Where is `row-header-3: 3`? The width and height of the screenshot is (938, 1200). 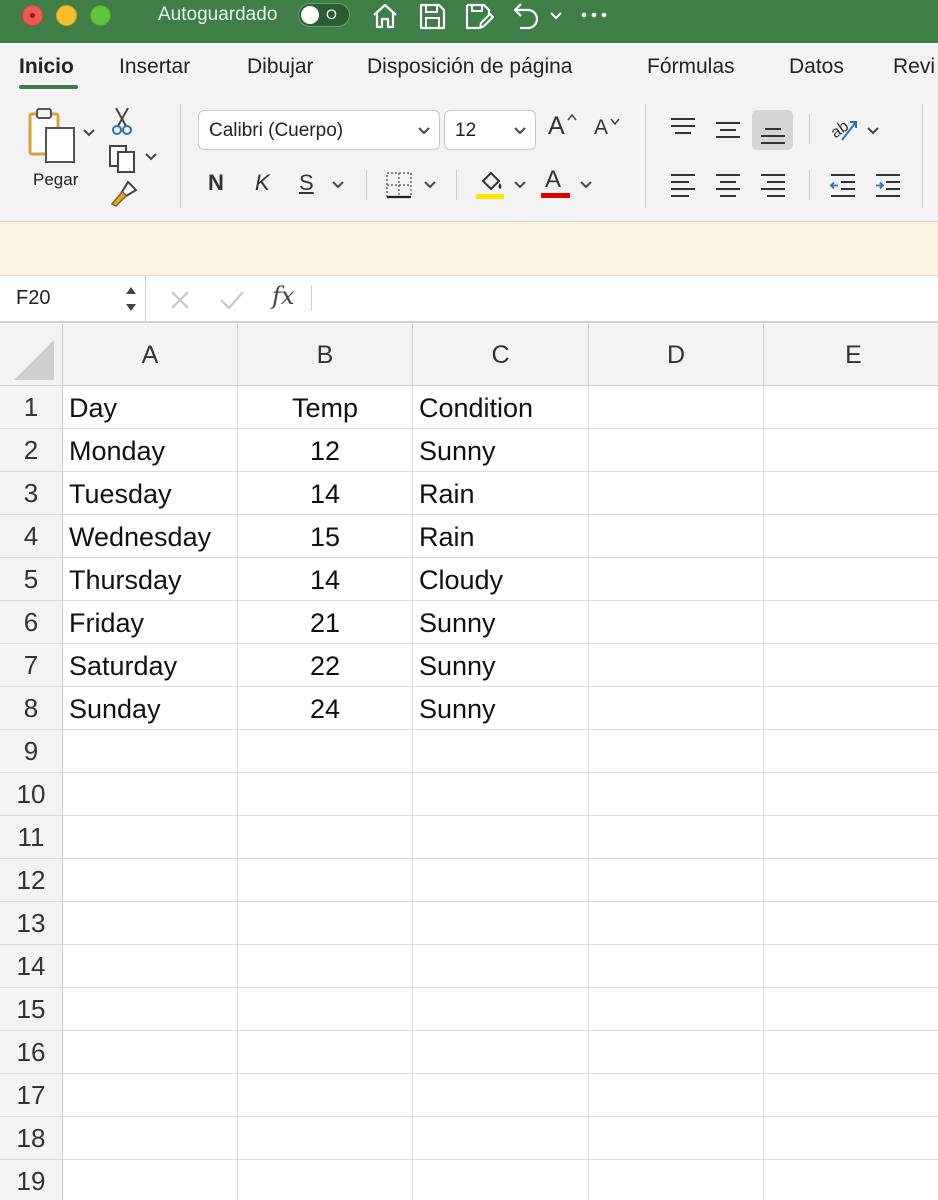 row-header-3: 3 is located at coordinates (31, 493).